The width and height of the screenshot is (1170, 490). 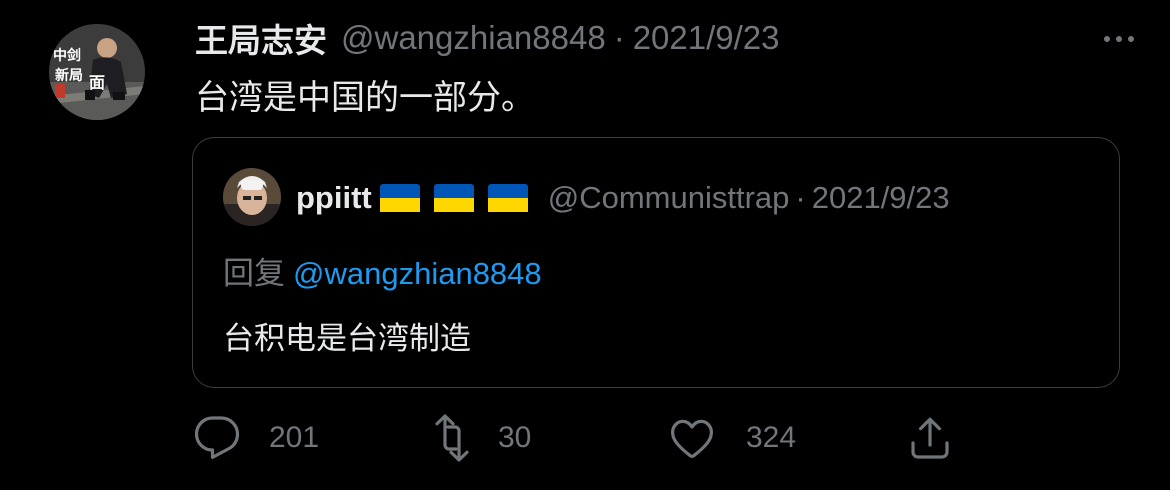 What do you see at coordinates (515, 437) in the screenshot?
I see `retweet-count: 30` at bounding box center [515, 437].